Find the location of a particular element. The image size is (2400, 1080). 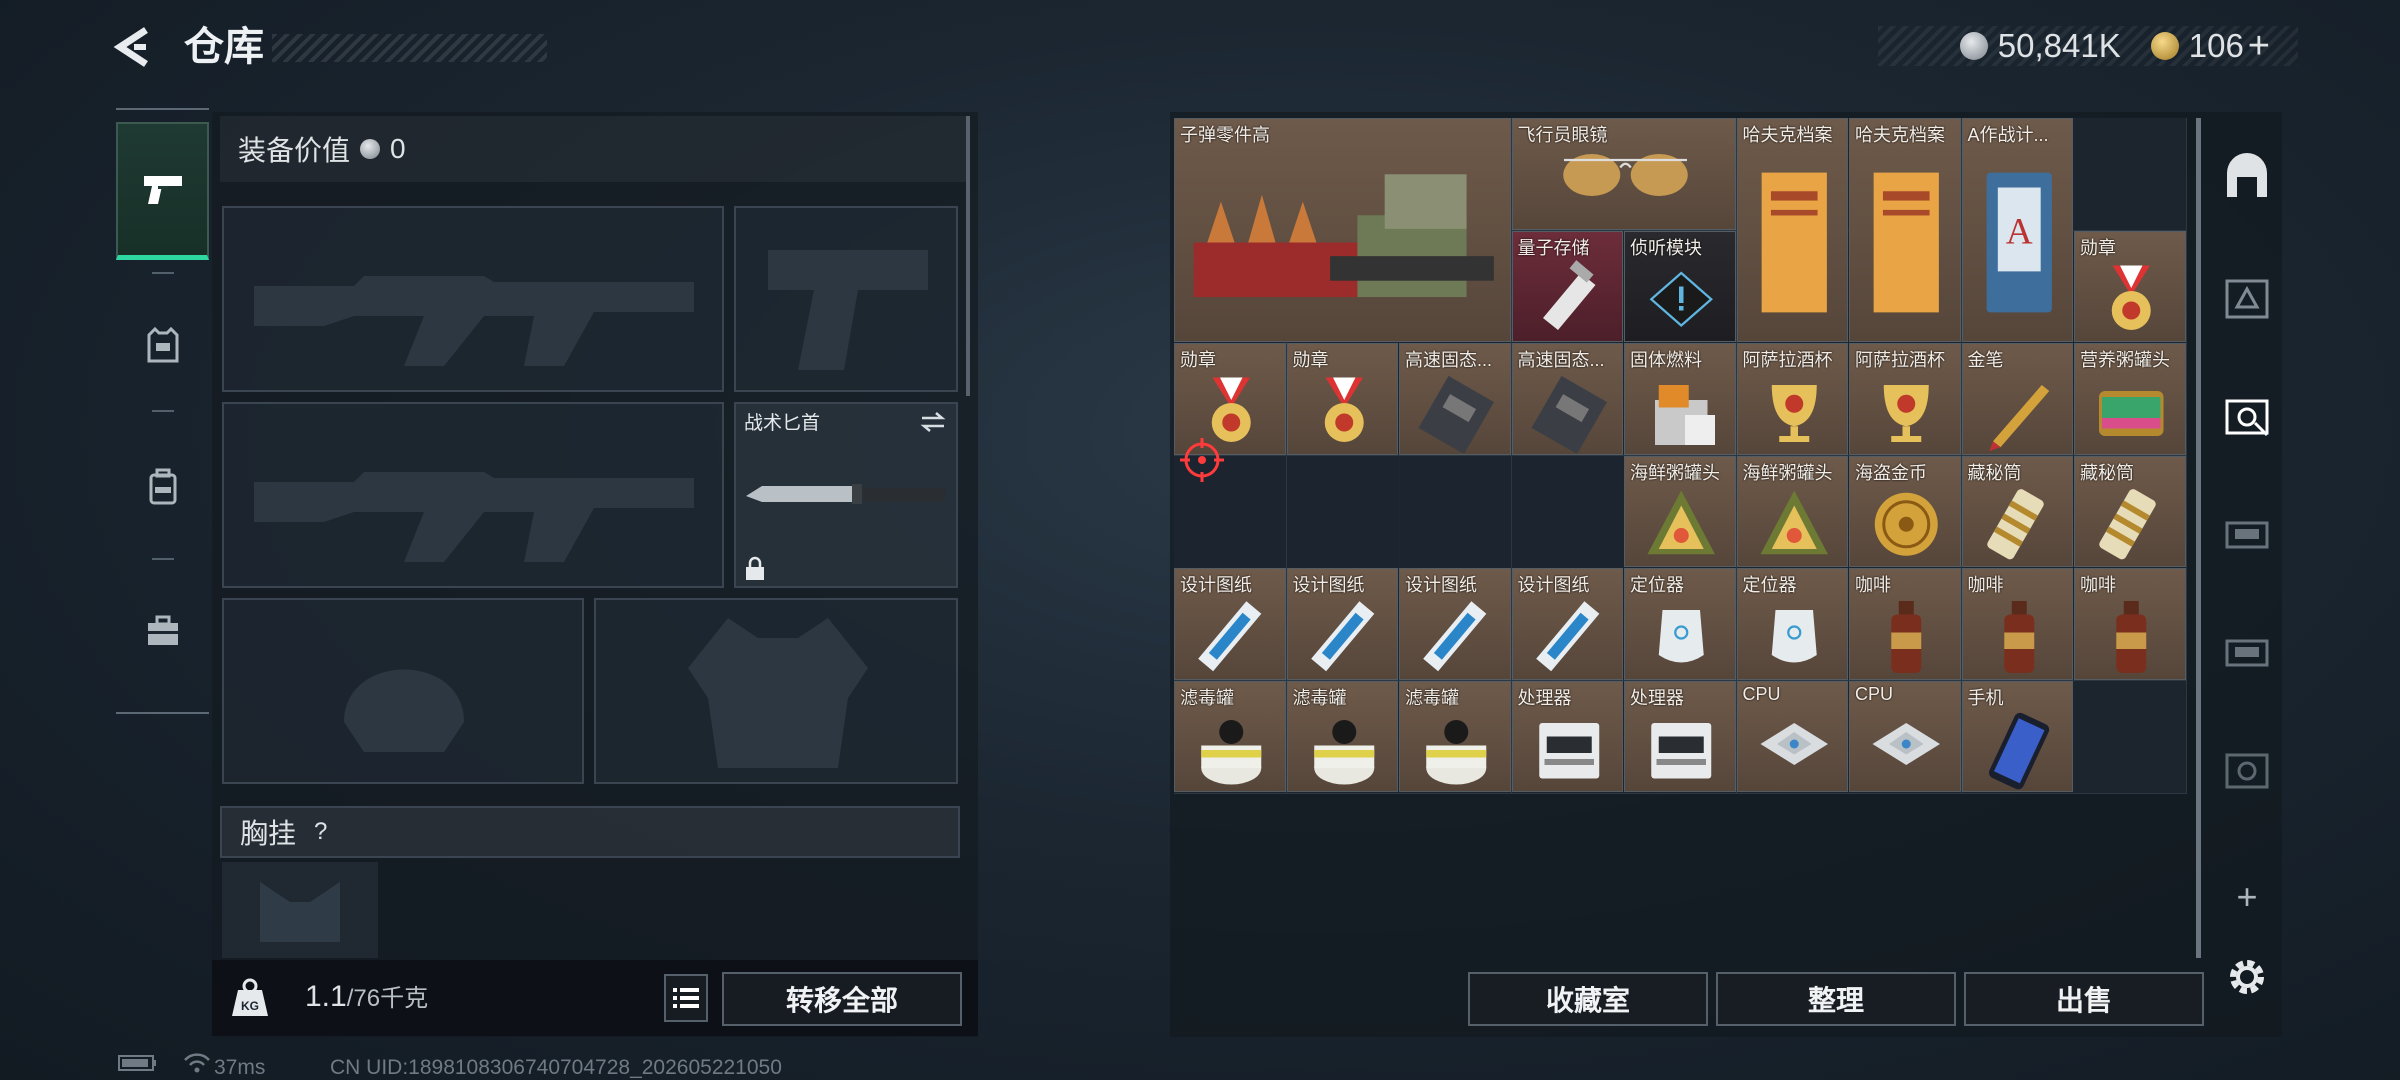

settings-button is located at coordinates (2247, 977).